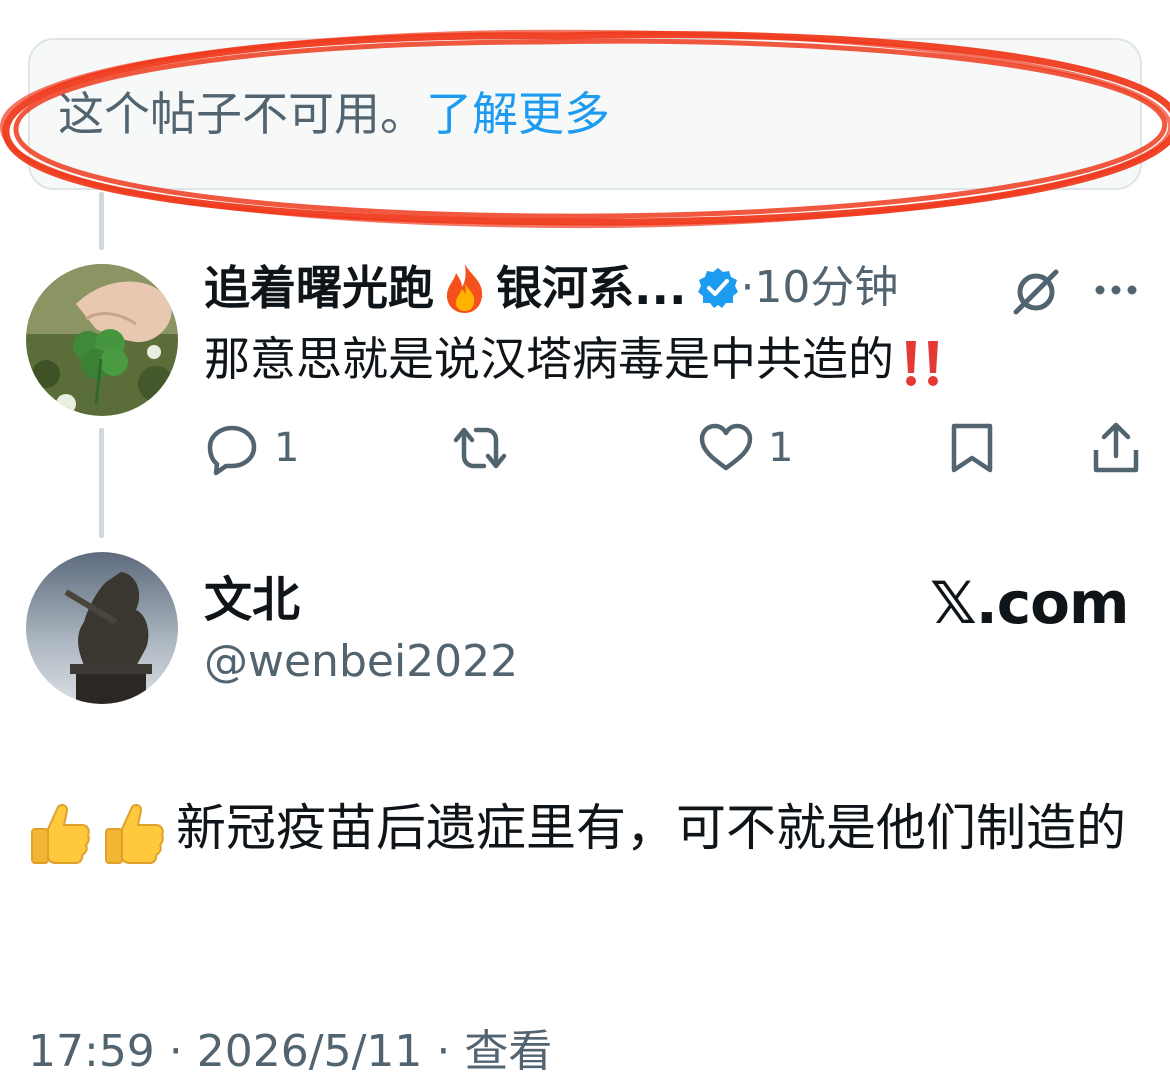 The image size is (1170, 1073). I want to click on x-brand-logo: 𝕏.com, so click(1029, 603).